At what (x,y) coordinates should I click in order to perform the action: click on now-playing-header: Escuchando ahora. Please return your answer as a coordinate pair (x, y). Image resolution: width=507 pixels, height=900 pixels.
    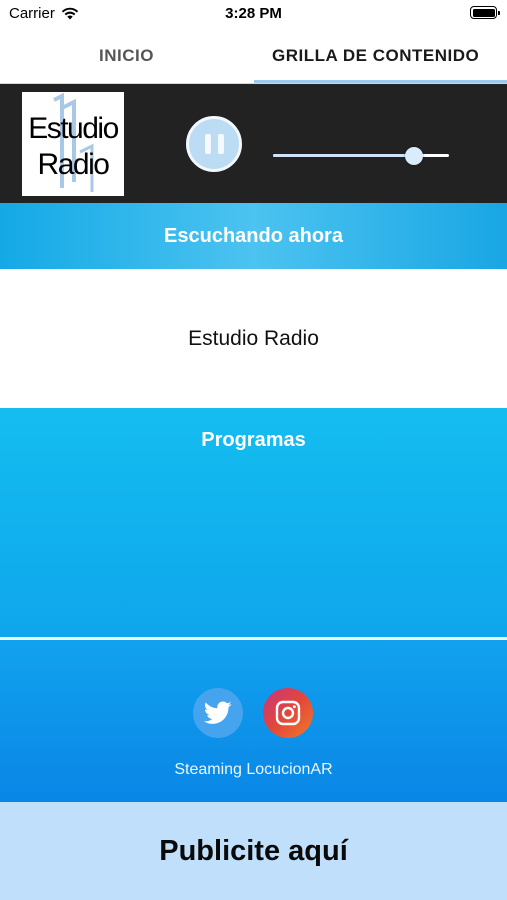
    Looking at the image, I should click on (253, 236).